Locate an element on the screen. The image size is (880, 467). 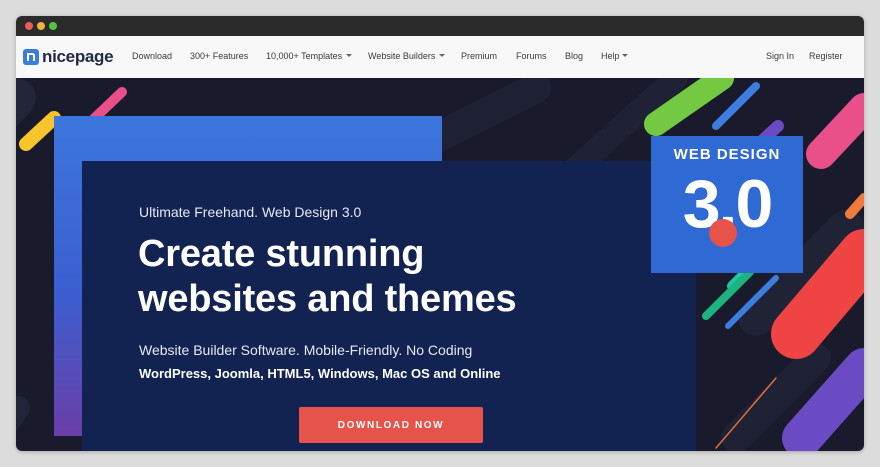
hero-headline-line2: websites and themes is located at coordinates (327, 299).